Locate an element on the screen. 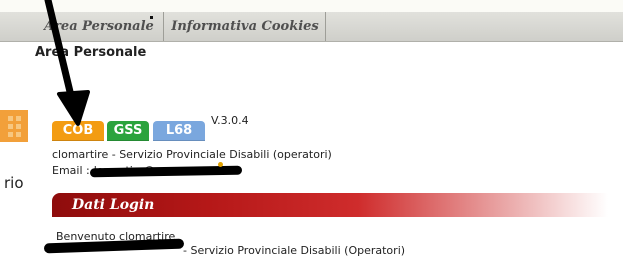 The width and height of the screenshot is (623, 257). tab-area-personale: Area Personale is located at coordinates (85, 26).